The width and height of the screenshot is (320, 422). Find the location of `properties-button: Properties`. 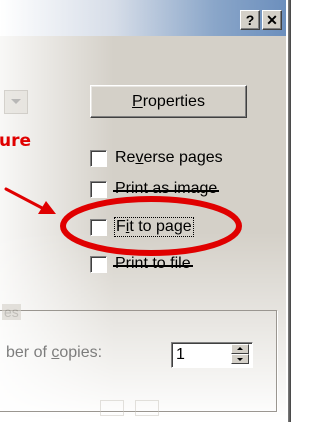

properties-button: Properties is located at coordinates (168, 101).